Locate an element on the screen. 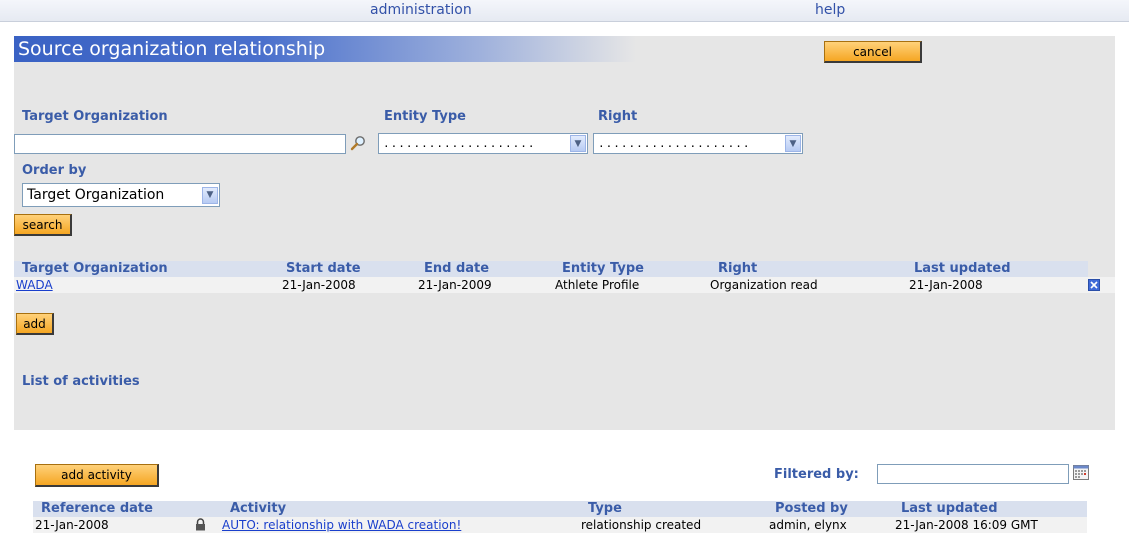 The image size is (1129, 541). posted-by-cell: admin, elynx is located at coordinates (808, 525).